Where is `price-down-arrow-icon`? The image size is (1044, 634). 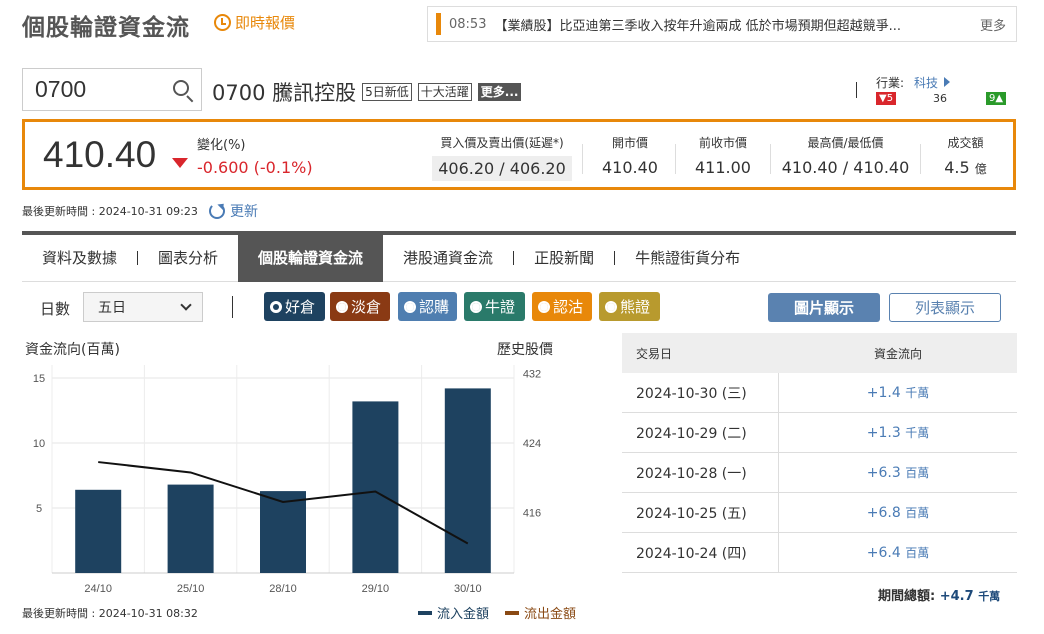 price-down-arrow-icon is located at coordinates (180, 163).